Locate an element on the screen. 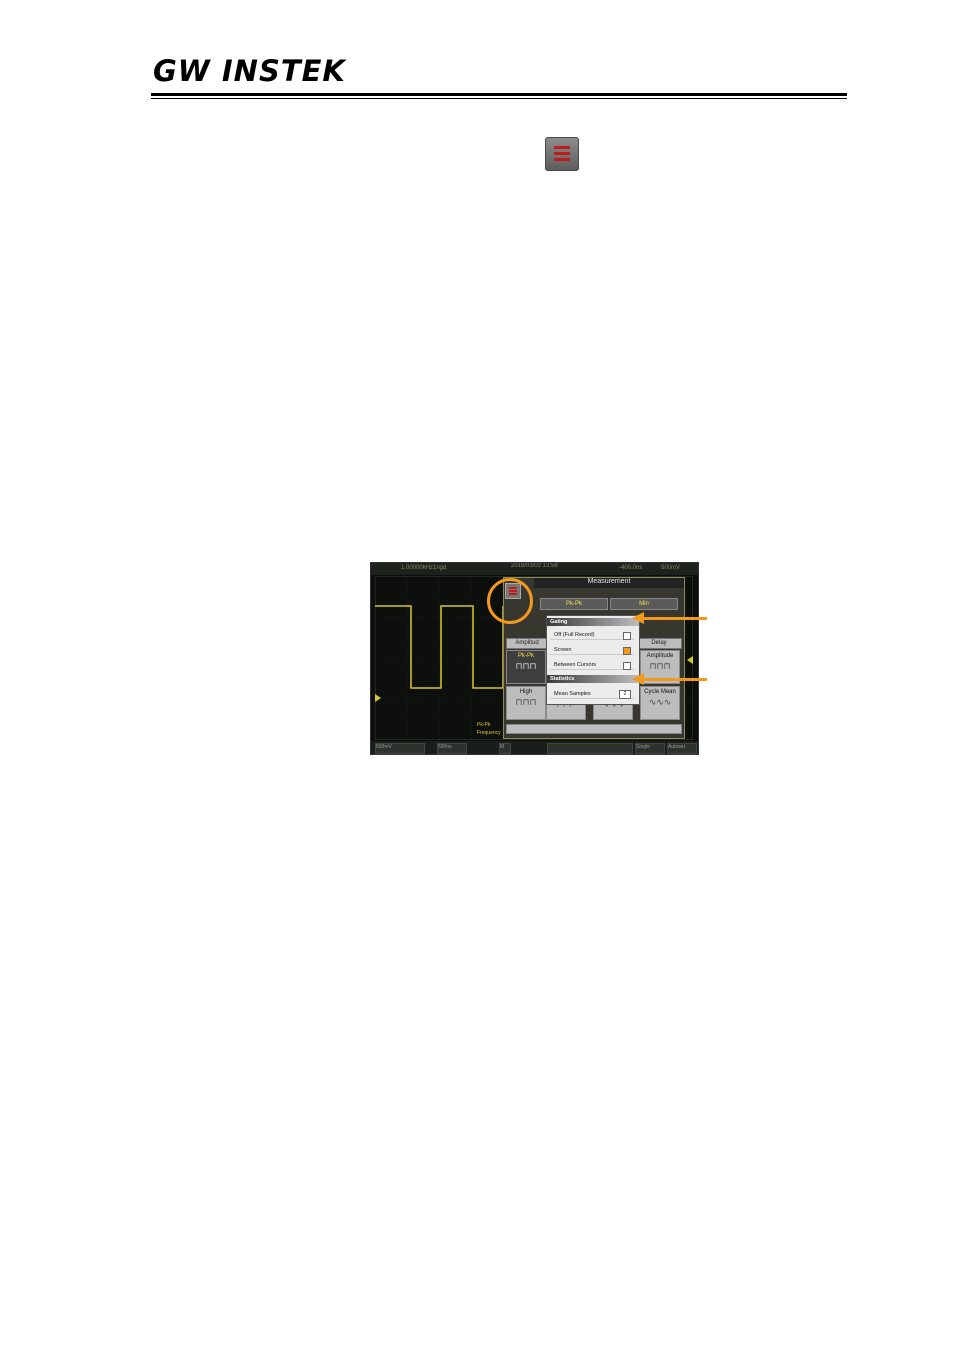  checkbox-screen is located at coordinates (627, 651).